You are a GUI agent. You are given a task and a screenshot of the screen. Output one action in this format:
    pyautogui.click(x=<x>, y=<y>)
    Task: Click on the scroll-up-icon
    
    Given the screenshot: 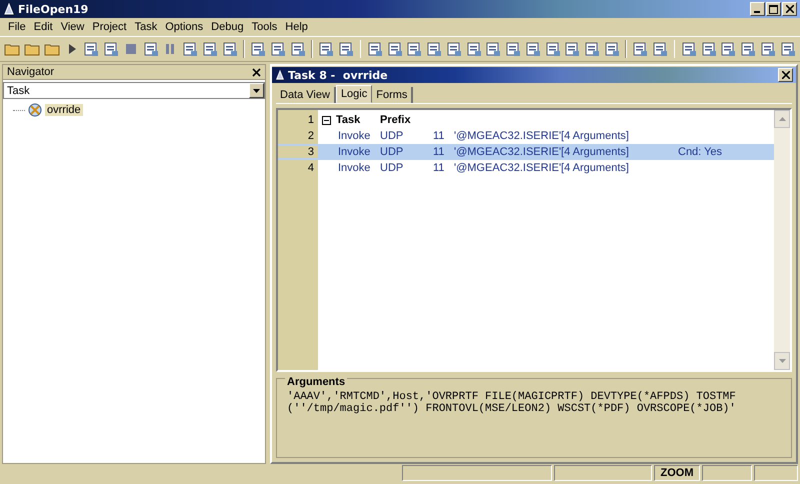 What is the action you would take?
    pyautogui.click(x=782, y=119)
    